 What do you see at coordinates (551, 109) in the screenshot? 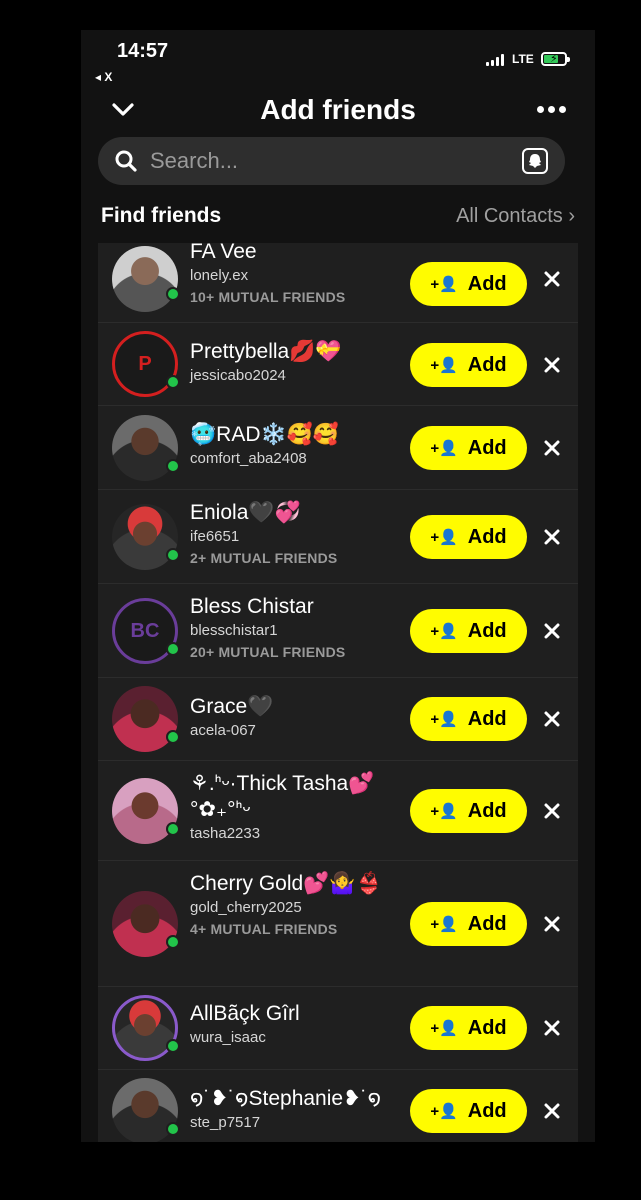
I see `more-options-icon` at bounding box center [551, 109].